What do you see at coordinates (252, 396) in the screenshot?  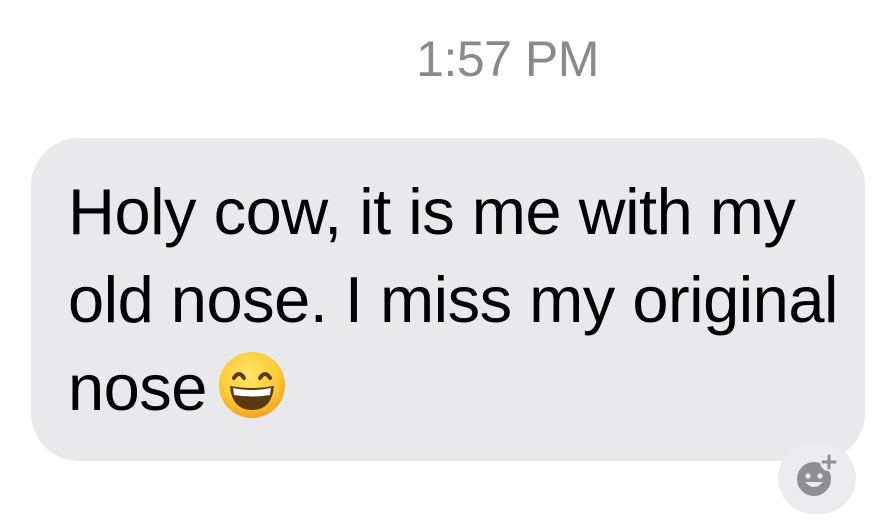 I see `grinning-face-emoji-icon` at bounding box center [252, 396].